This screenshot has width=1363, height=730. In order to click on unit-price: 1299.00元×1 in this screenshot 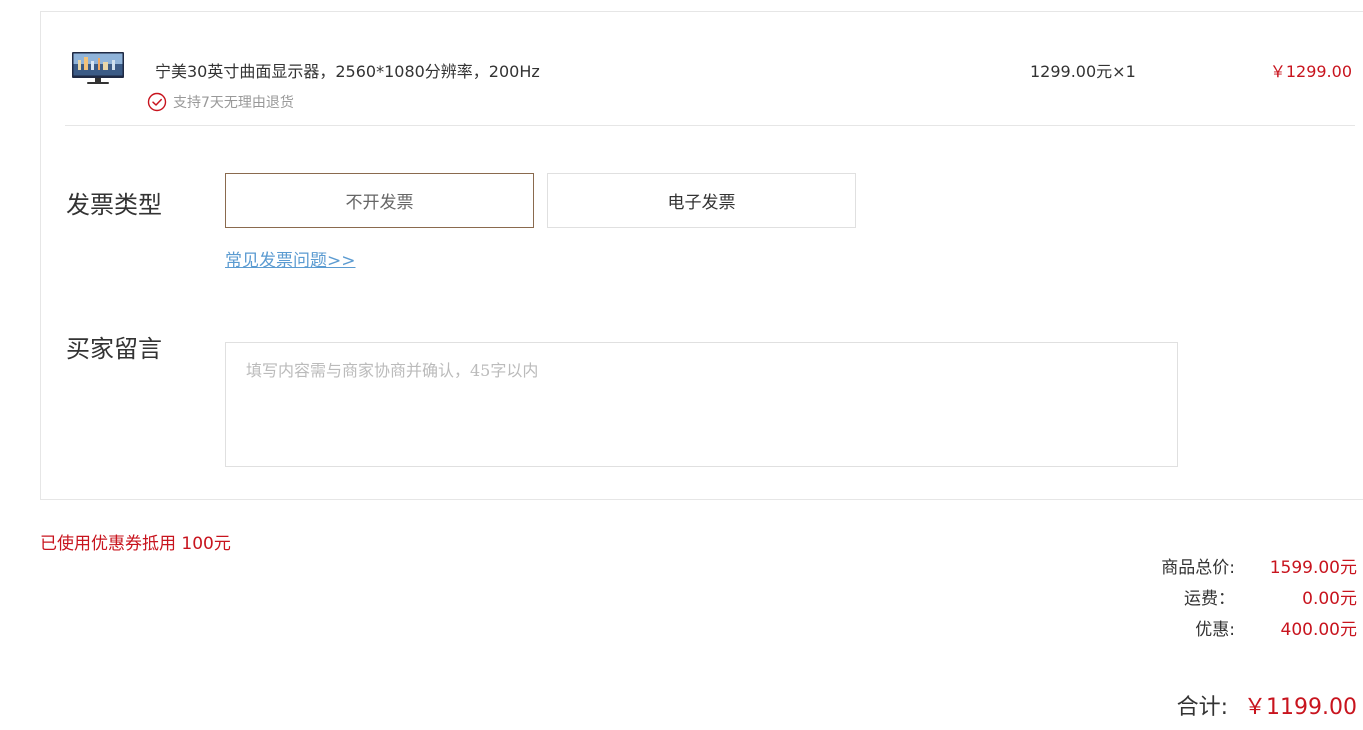, I will do `click(1083, 71)`.